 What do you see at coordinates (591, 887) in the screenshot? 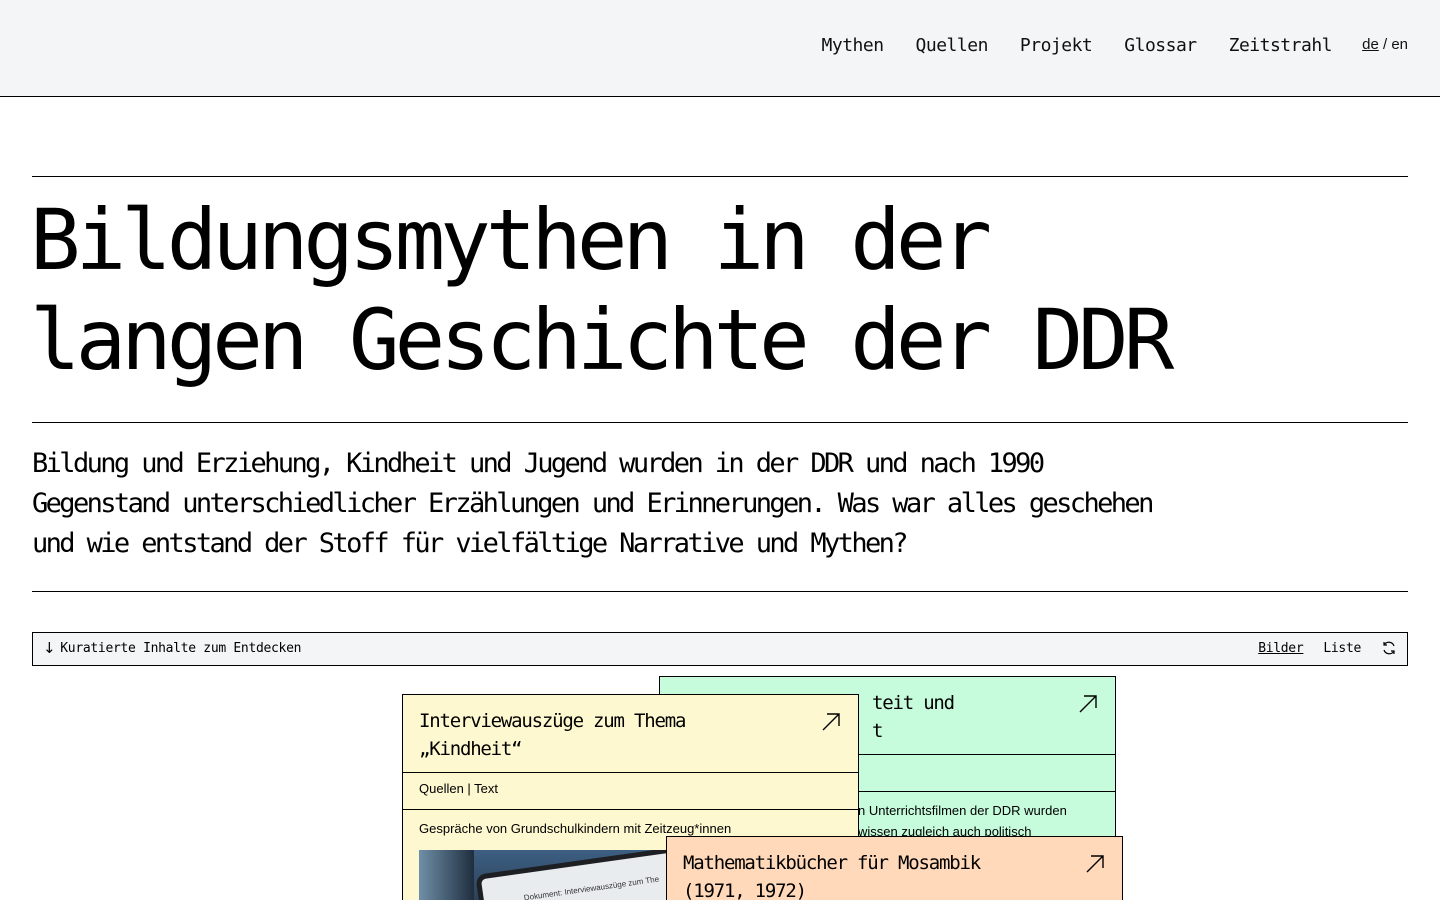
I see `thumbnail-caption: Dokument: Interviewauszüge zum The` at bounding box center [591, 887].